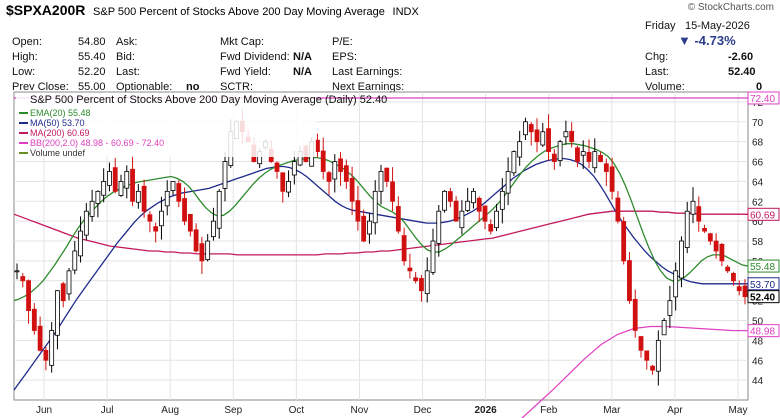 This screenshot has height=418, width=780. Describe the element at coordinates (549, 410) in the screenshot. I see `x-tick-label: Feb` at that location.